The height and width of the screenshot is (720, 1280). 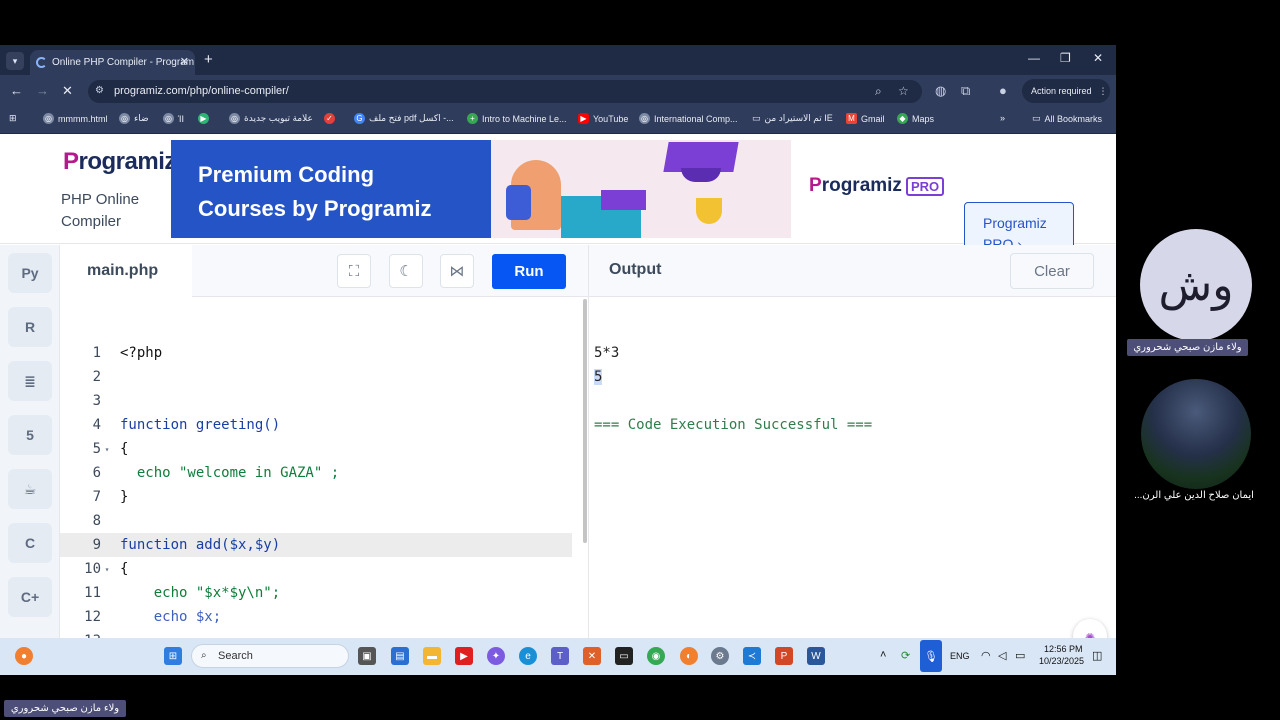 What do you see at coordinates (560, 656) in the screenshot?
I see `teams-icon: T` at bounding box center [560, 656].